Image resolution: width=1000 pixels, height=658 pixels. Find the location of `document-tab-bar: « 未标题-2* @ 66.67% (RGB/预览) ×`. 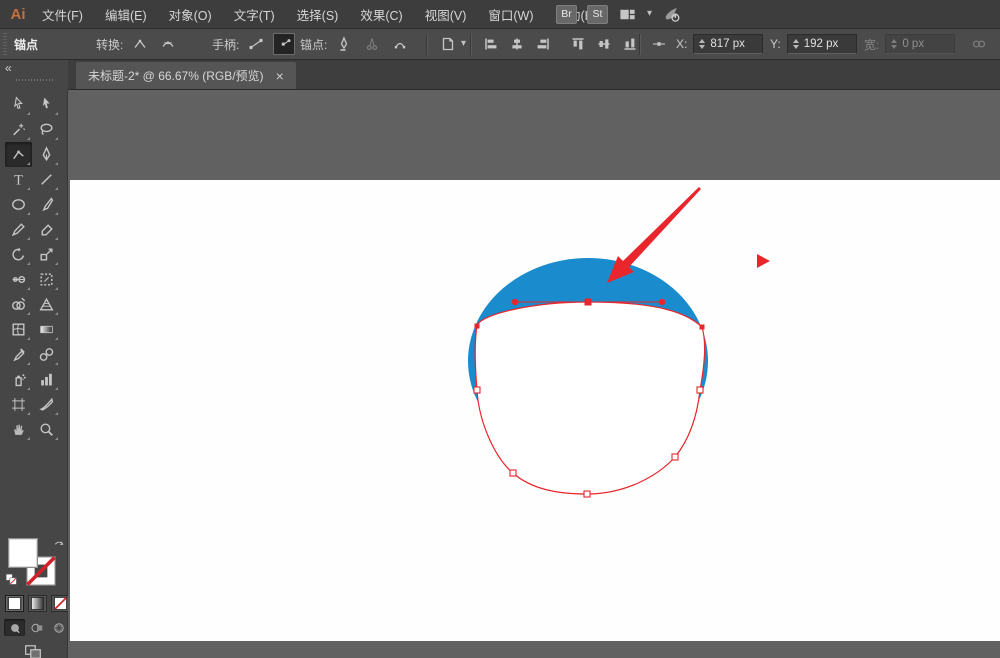

document-tab-bar: « 未标题-2* @ 66.67% (RGB/预览) × is located at coordinates (500, 75).